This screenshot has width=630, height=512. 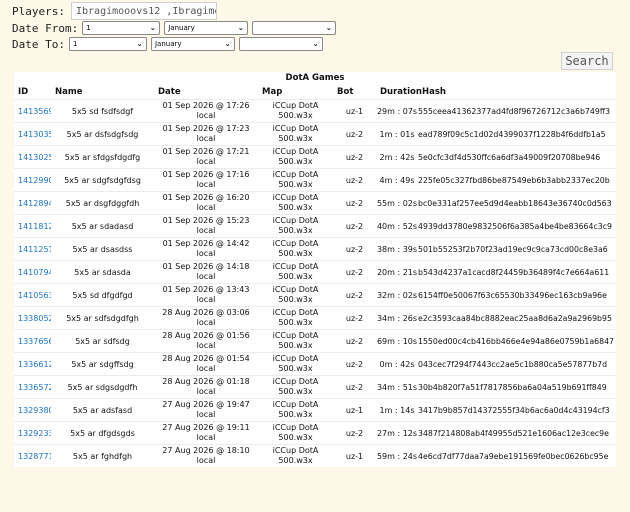 What do you see at coordinates (206, 92) in the screenshot?
I see `col-header-date: Date` at bounding box center [206, 92].